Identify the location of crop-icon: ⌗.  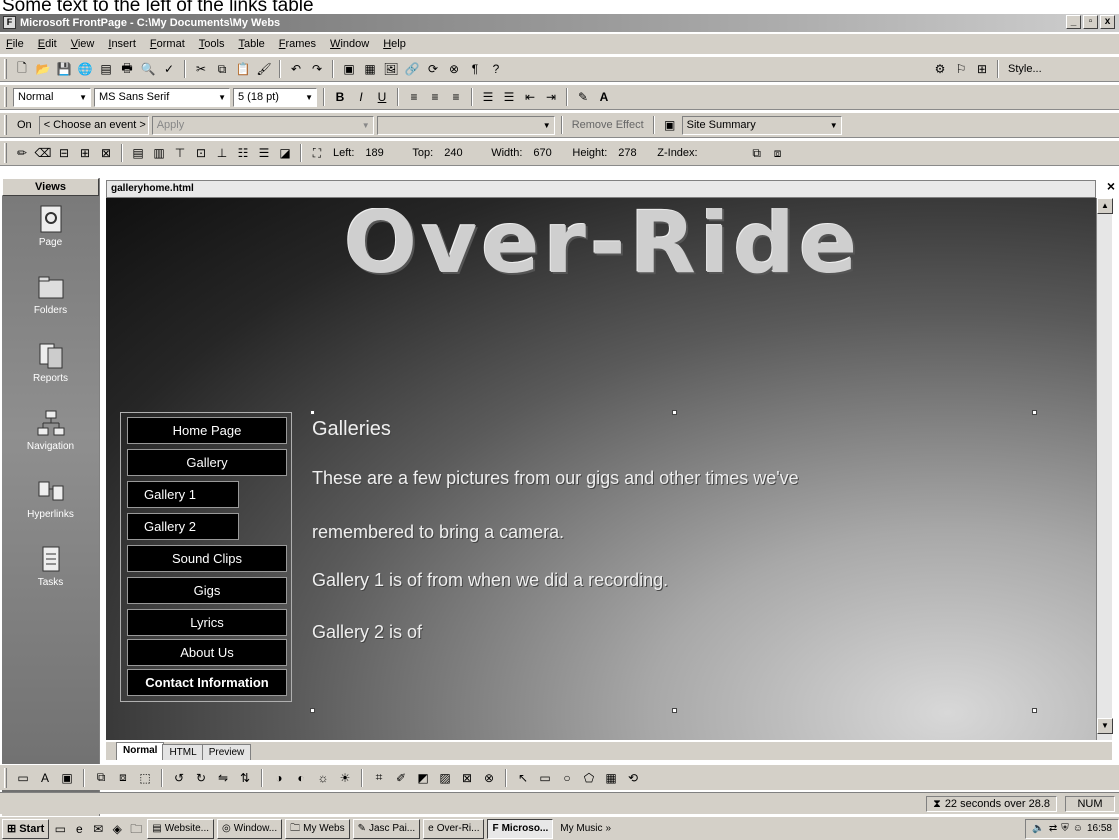
(379, 778).